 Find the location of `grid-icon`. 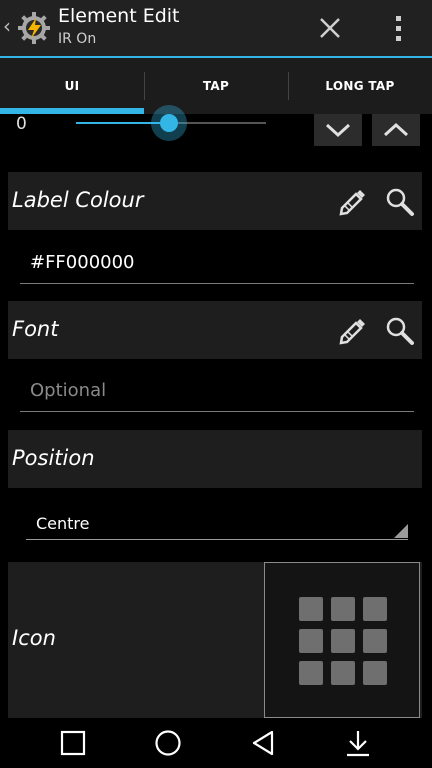

grid-icon is located at coordinates (343, 641).